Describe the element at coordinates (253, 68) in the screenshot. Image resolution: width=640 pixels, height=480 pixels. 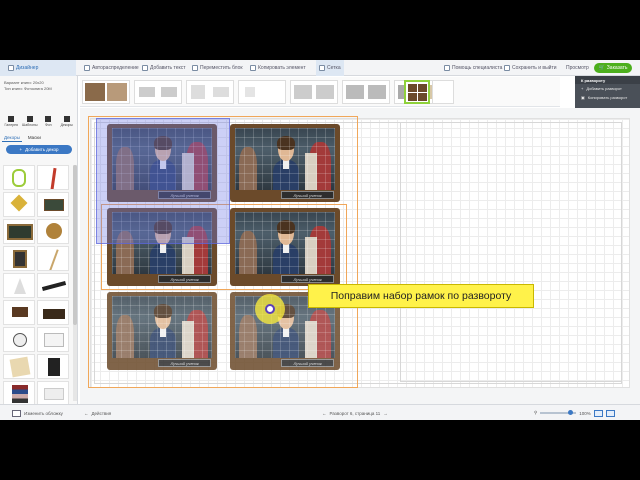
I see `copy-icon` at that location.